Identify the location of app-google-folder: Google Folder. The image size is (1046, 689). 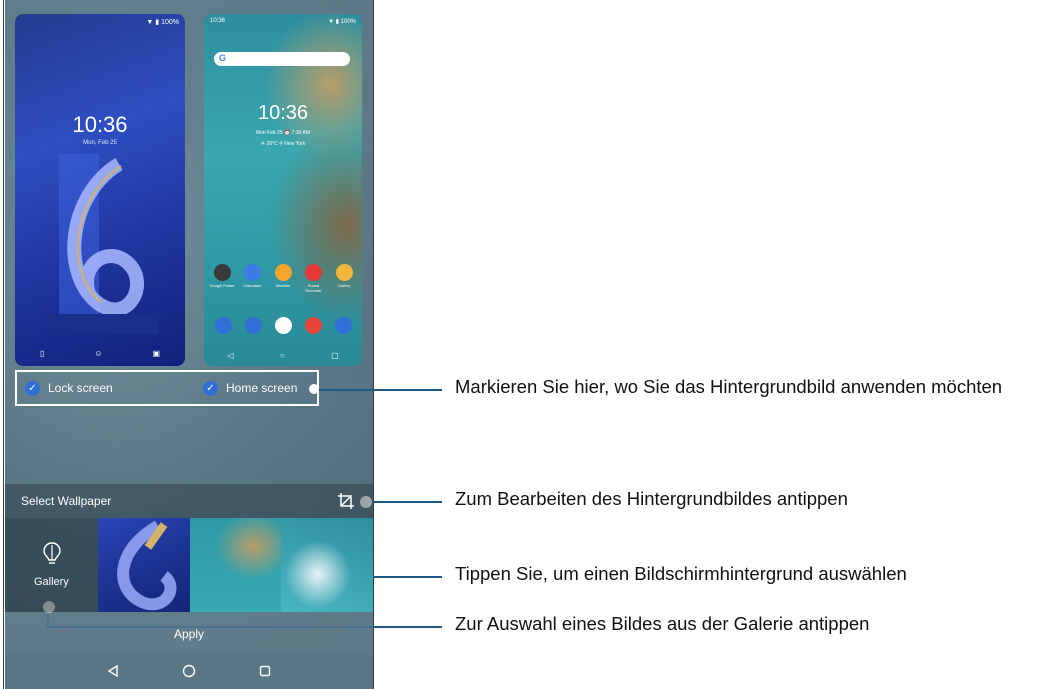
(222, 278).